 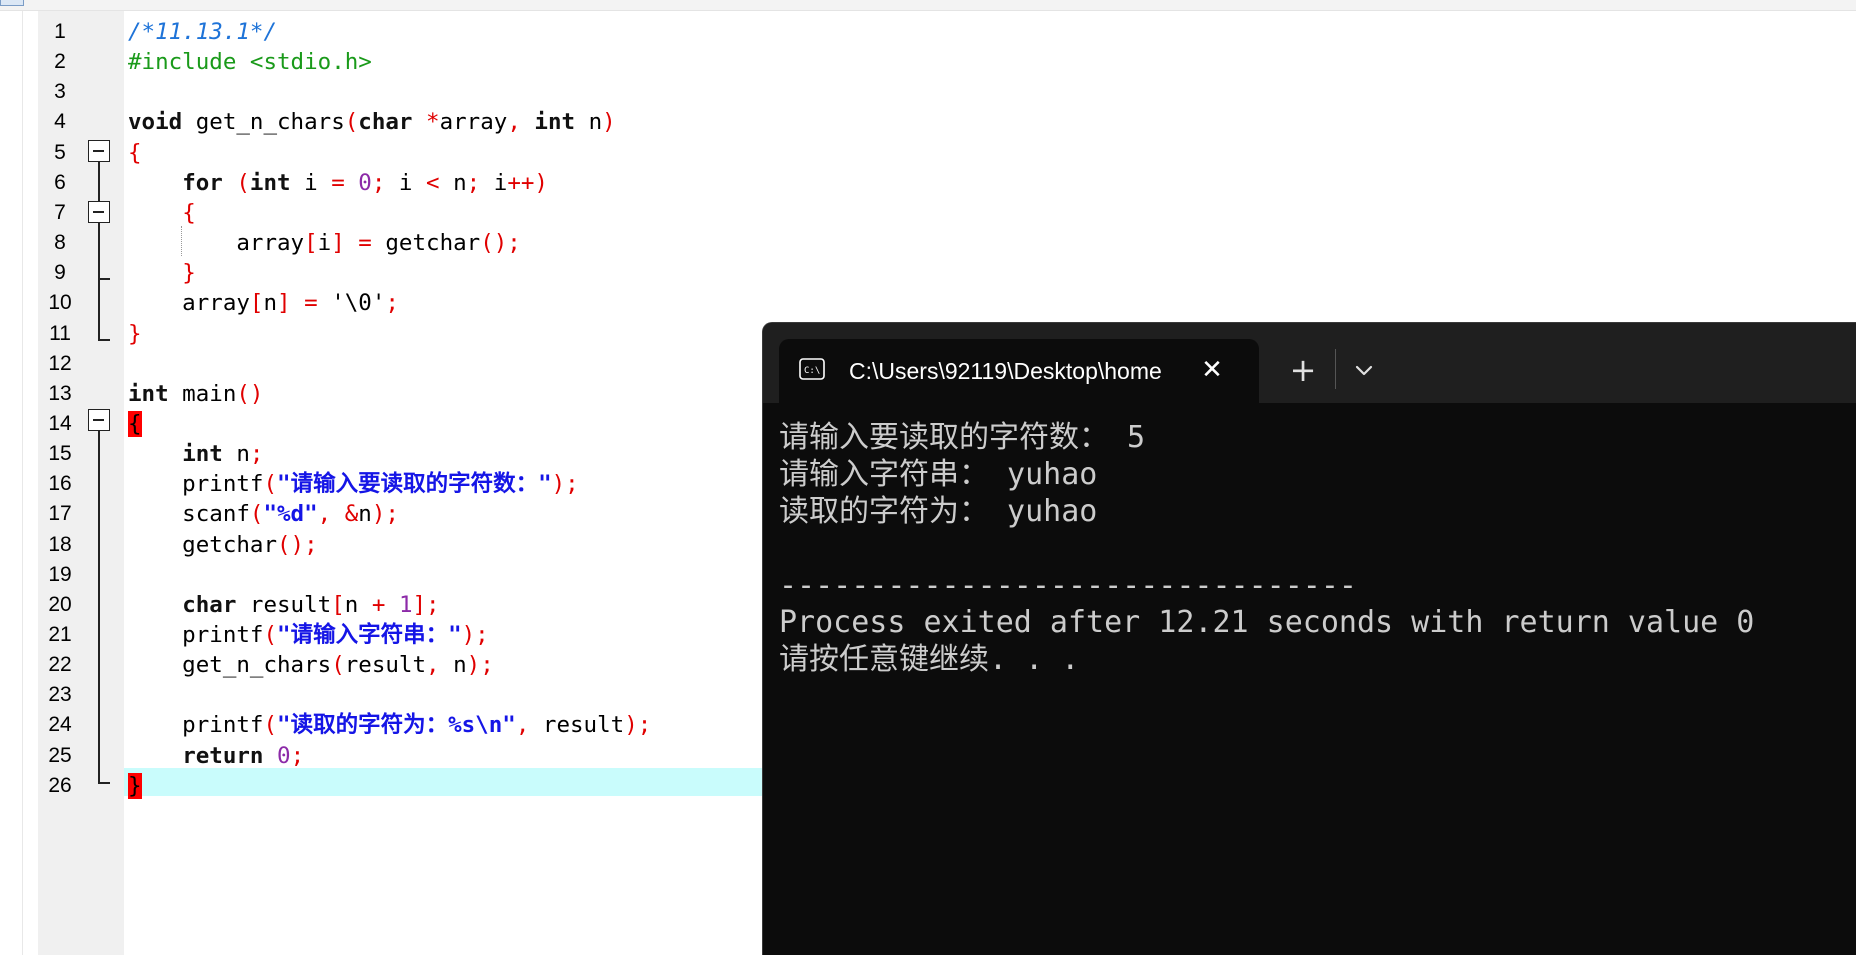 I want to click on line-number: 12, so click(x=60, y=363).